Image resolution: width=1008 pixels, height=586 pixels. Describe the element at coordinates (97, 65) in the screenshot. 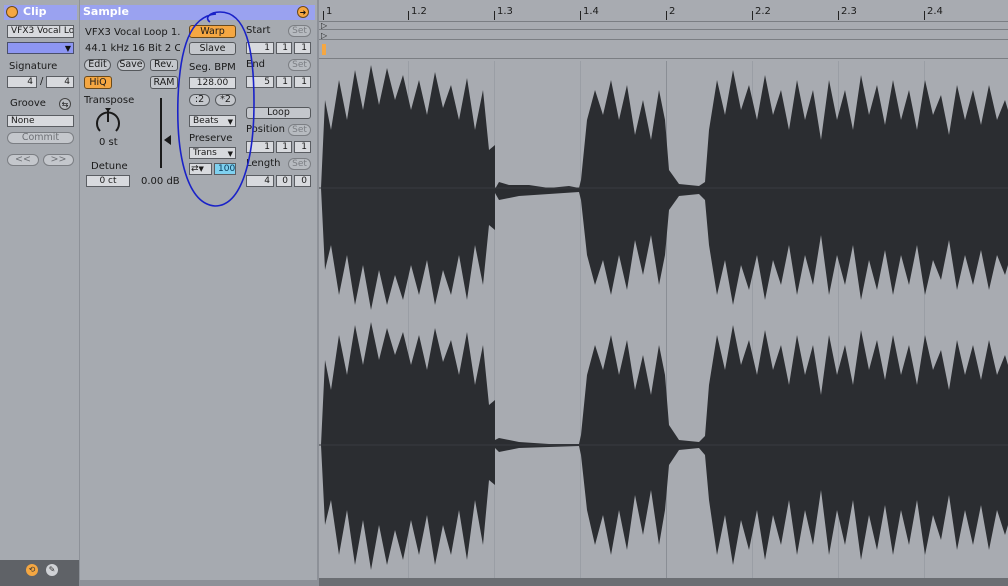

I see `edit-button: Edit` at that location.